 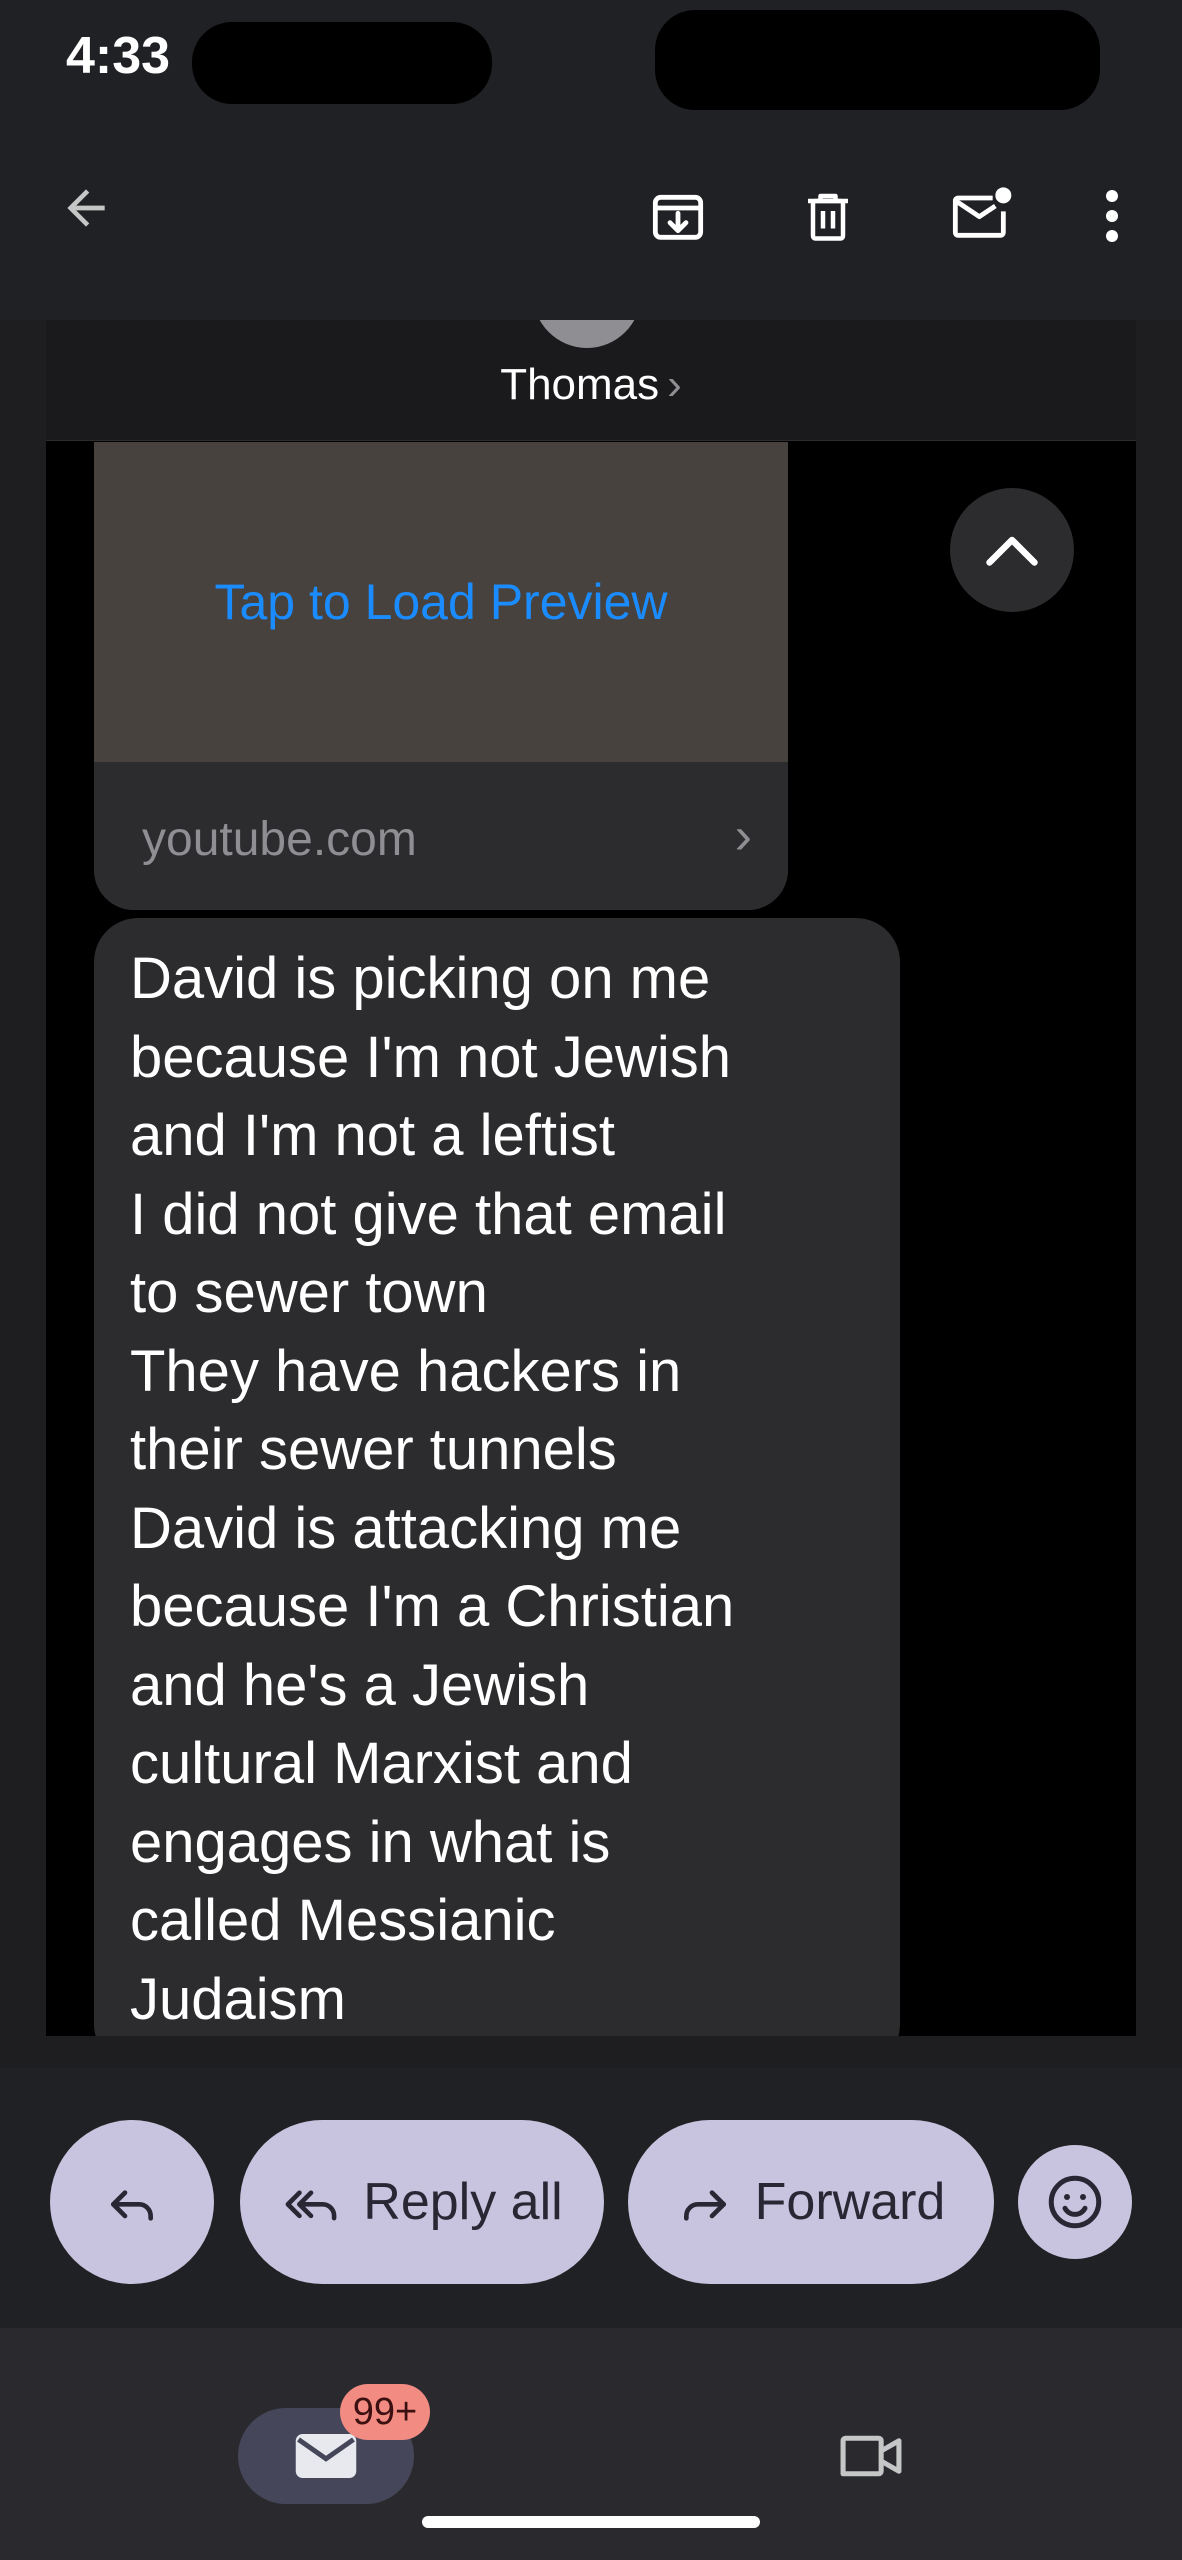 I want to click on reply-all-icon, so click(x=311, y=2205).